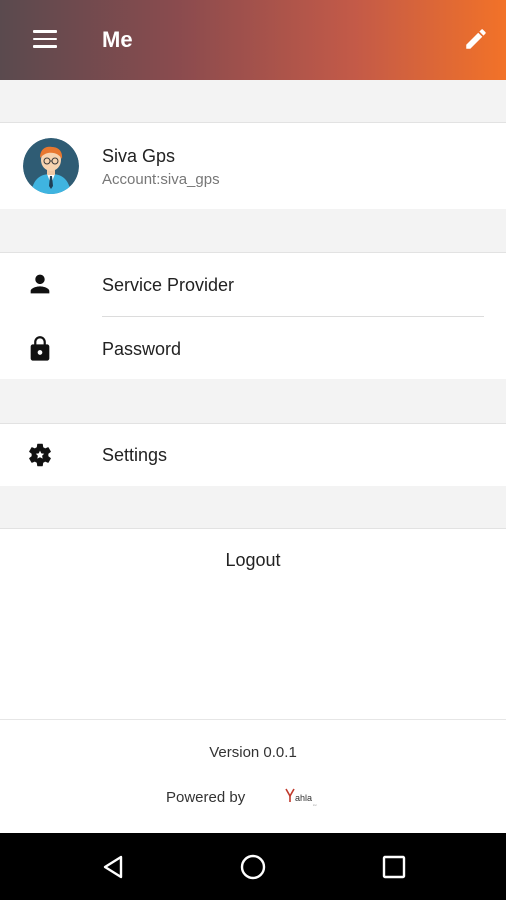  Describe the element at coordinates (303, 798) in the screenshot. I see `svg-text: ahla` at that location.